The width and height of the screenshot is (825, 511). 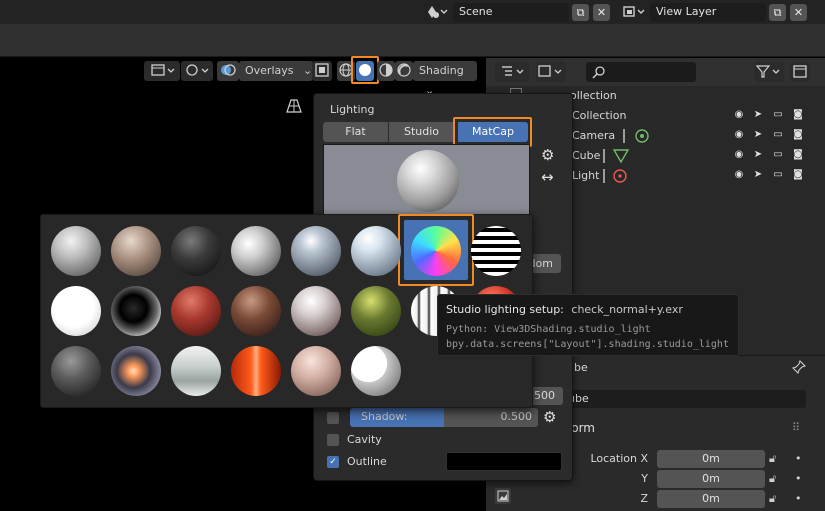 I want to click on rendered-shading-button, so click(x=404, y=71).